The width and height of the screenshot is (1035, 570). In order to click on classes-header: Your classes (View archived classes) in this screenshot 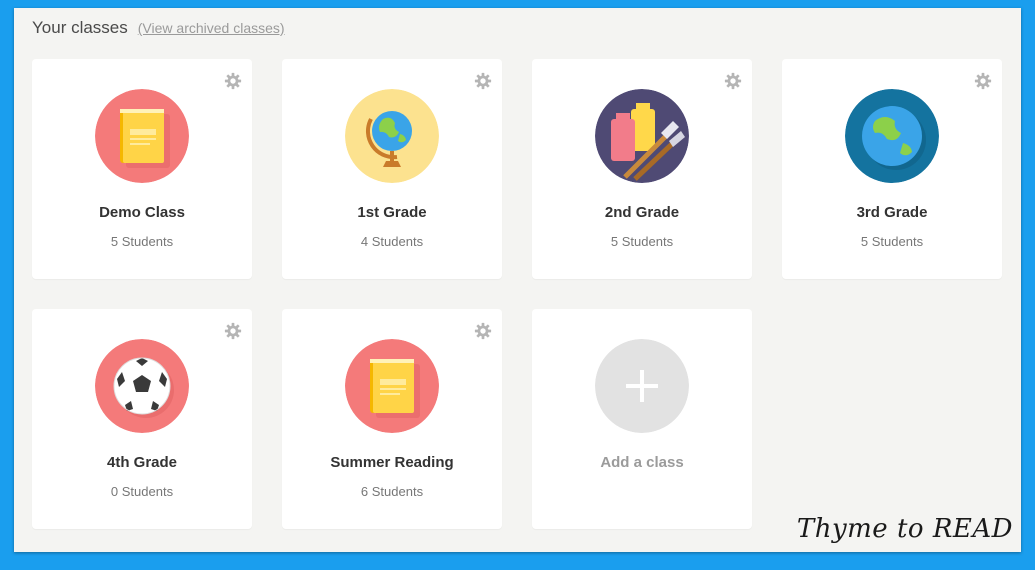, I will do `click(158, 28)`.